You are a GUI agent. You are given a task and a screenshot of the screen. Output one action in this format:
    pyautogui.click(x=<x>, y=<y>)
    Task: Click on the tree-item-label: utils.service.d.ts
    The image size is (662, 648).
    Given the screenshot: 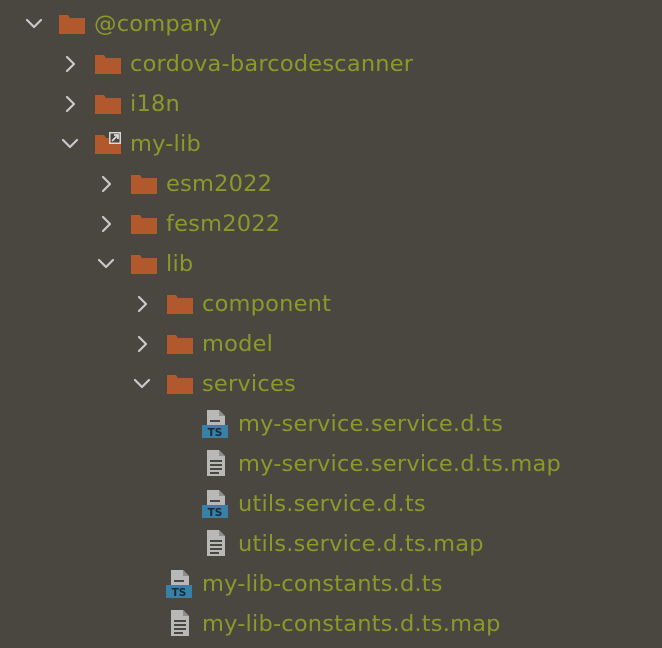 What is the action you would take?
    pyautogui.click(x=332, y=504)
    